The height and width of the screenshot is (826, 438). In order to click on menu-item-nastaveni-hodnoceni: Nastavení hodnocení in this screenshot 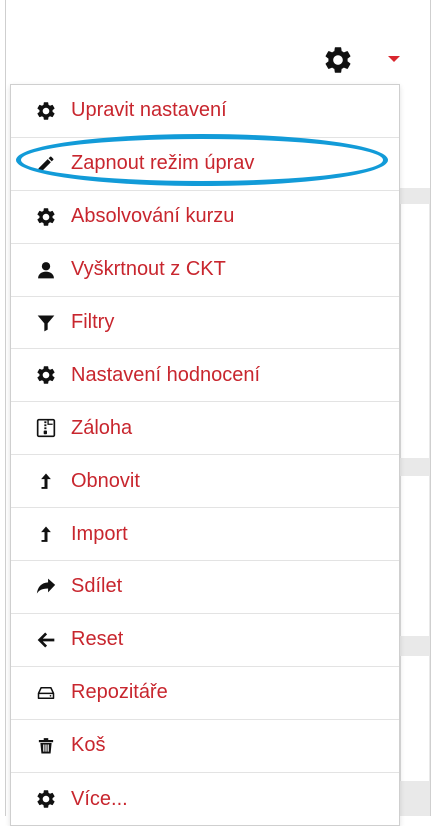, I will do `click(205, 376)`.